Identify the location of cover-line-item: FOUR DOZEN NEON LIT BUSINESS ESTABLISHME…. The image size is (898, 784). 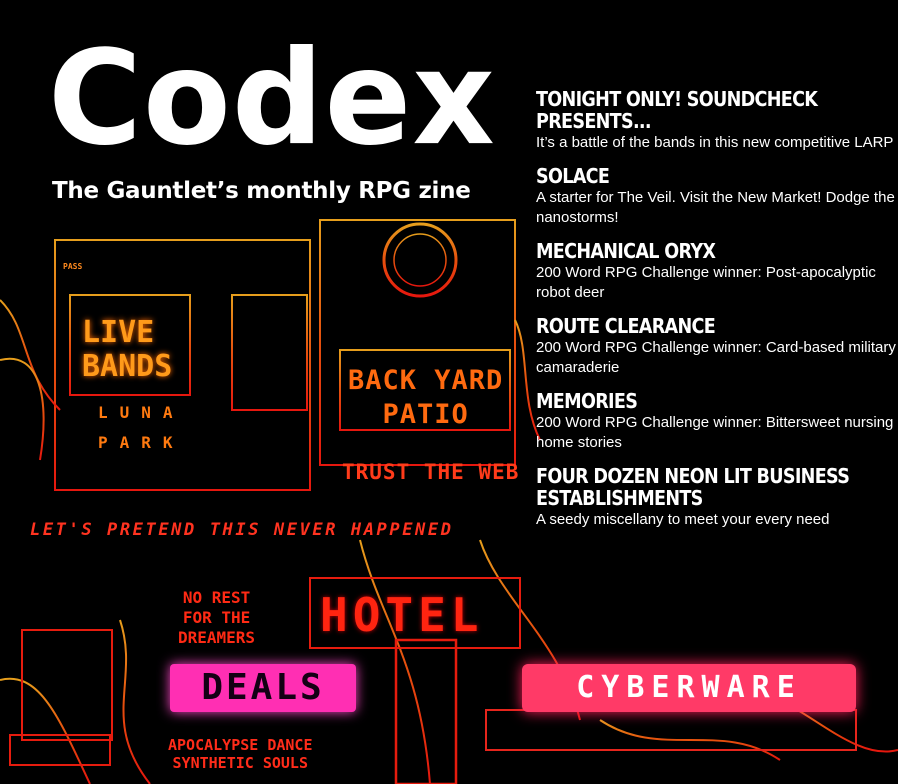
(716, 497).